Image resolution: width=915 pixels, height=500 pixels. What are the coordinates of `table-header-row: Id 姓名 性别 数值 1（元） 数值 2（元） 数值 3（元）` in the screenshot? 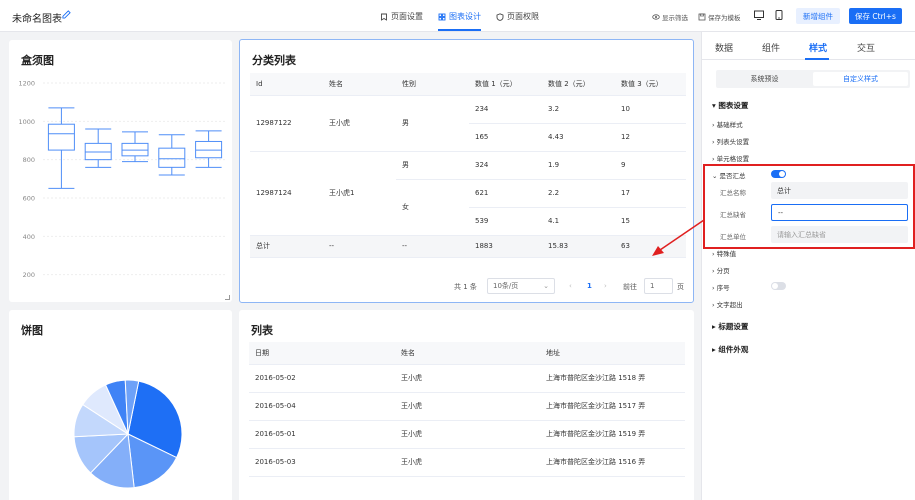 It's located at (468, 84).